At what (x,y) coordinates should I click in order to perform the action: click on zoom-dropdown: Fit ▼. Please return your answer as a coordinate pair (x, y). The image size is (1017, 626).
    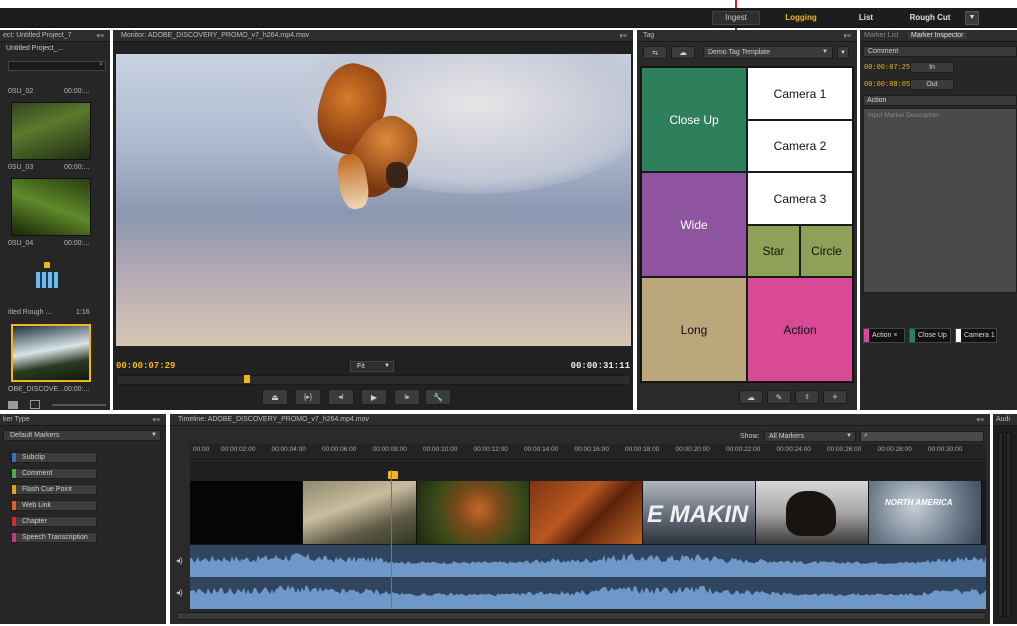
    Looking at the image, I should click on (372, 366).